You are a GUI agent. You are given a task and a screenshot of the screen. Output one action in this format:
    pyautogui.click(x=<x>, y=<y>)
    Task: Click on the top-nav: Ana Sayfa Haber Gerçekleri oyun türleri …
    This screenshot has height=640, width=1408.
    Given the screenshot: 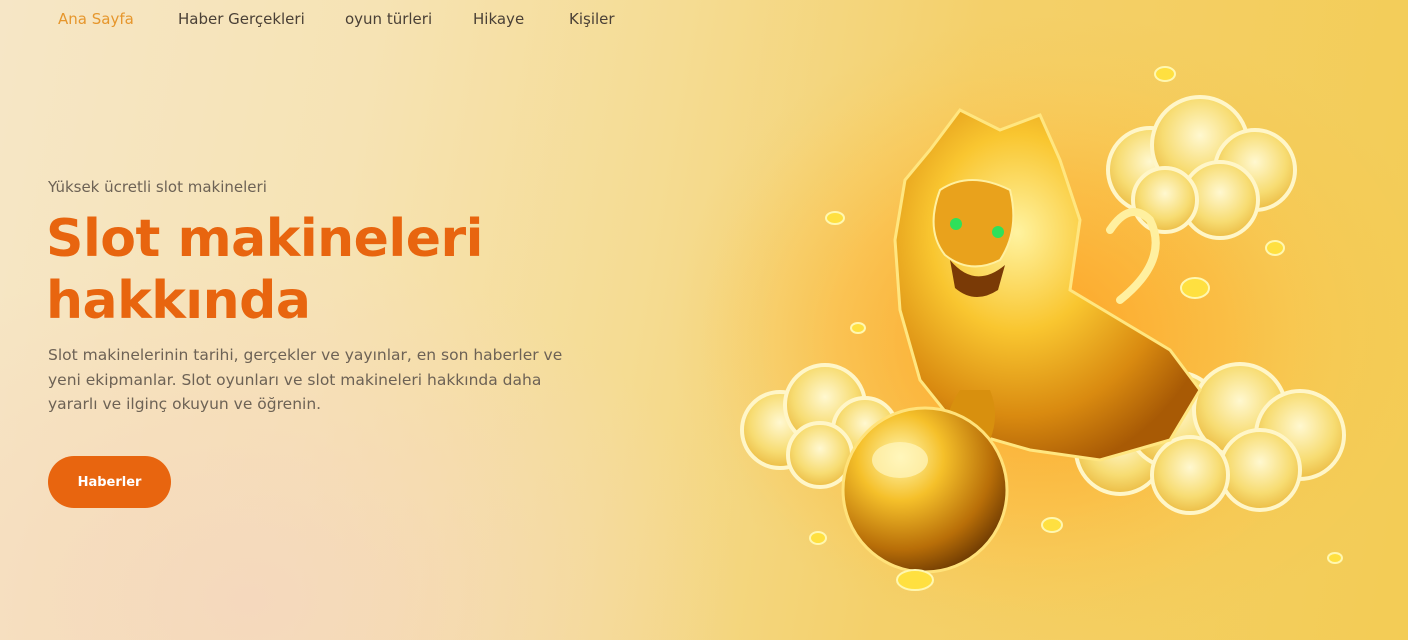 What is the action you would take?
    pyautogui.click(x=704, y=20)
    